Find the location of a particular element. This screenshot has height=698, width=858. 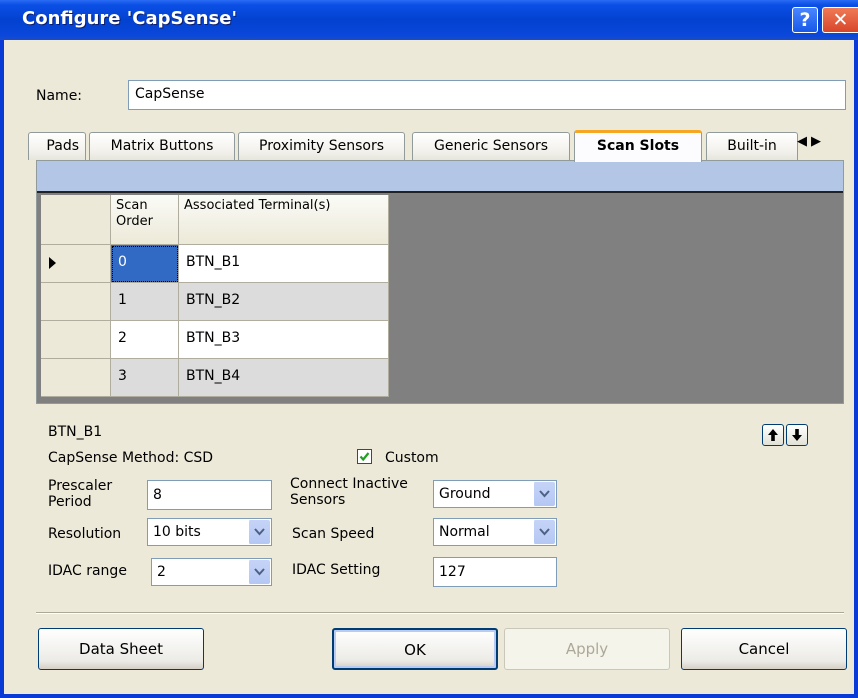

idac-range-label: IDAC range is located at coordinates (87, 571).